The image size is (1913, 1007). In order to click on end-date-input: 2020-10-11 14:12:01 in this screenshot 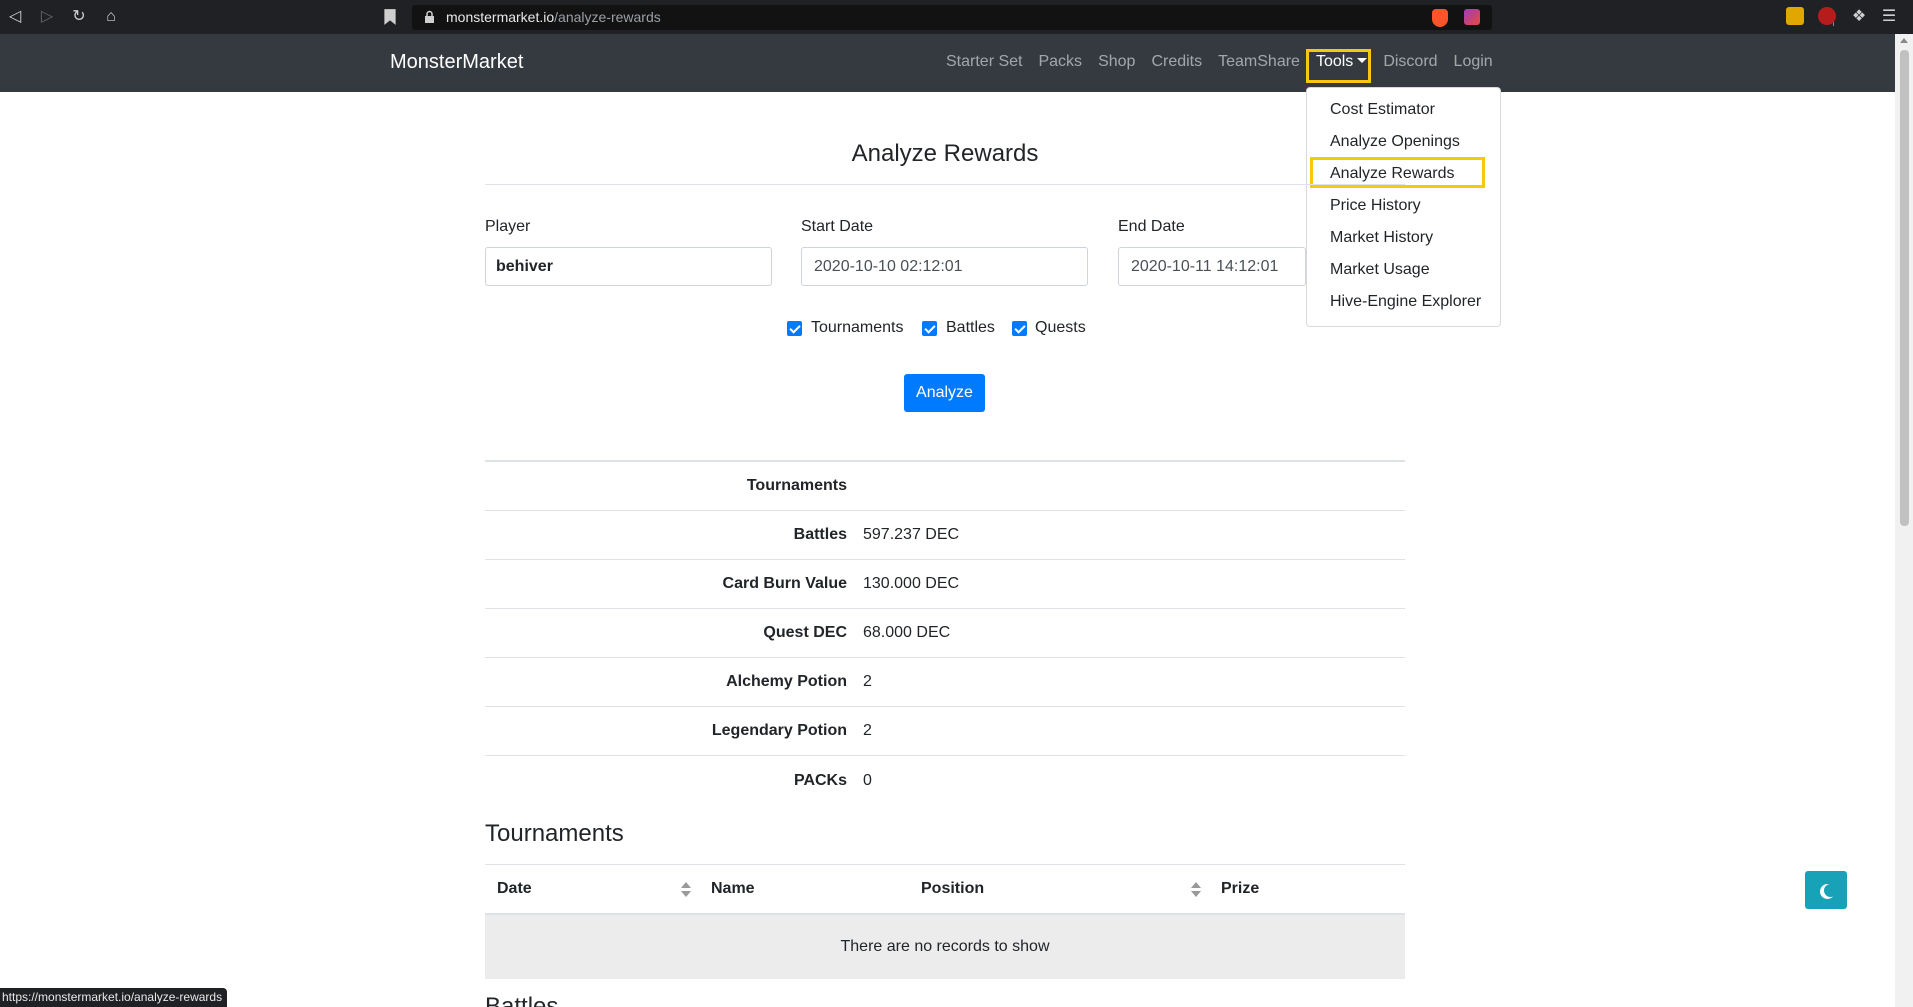, I will do `click(1212, 266)`.